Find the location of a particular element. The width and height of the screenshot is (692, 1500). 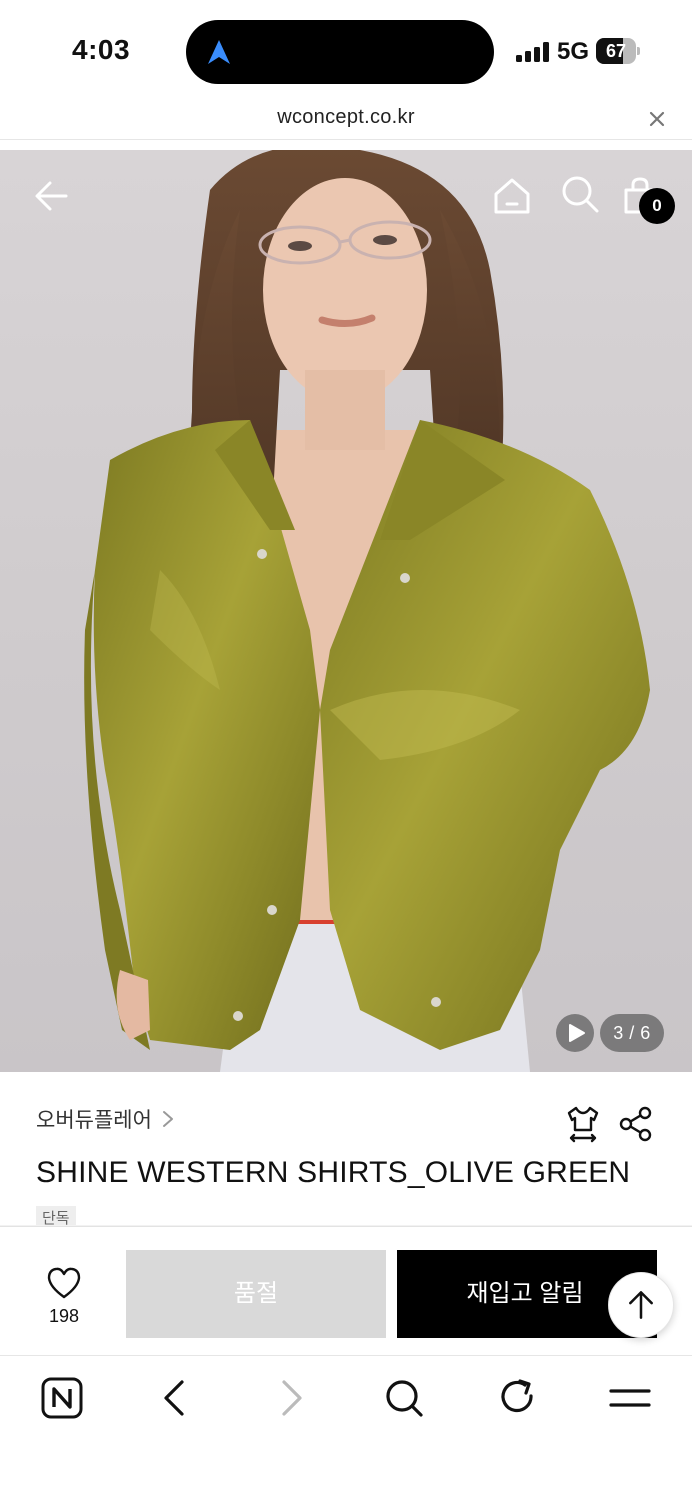

menu-icon is located at coordinates (630, 1398).